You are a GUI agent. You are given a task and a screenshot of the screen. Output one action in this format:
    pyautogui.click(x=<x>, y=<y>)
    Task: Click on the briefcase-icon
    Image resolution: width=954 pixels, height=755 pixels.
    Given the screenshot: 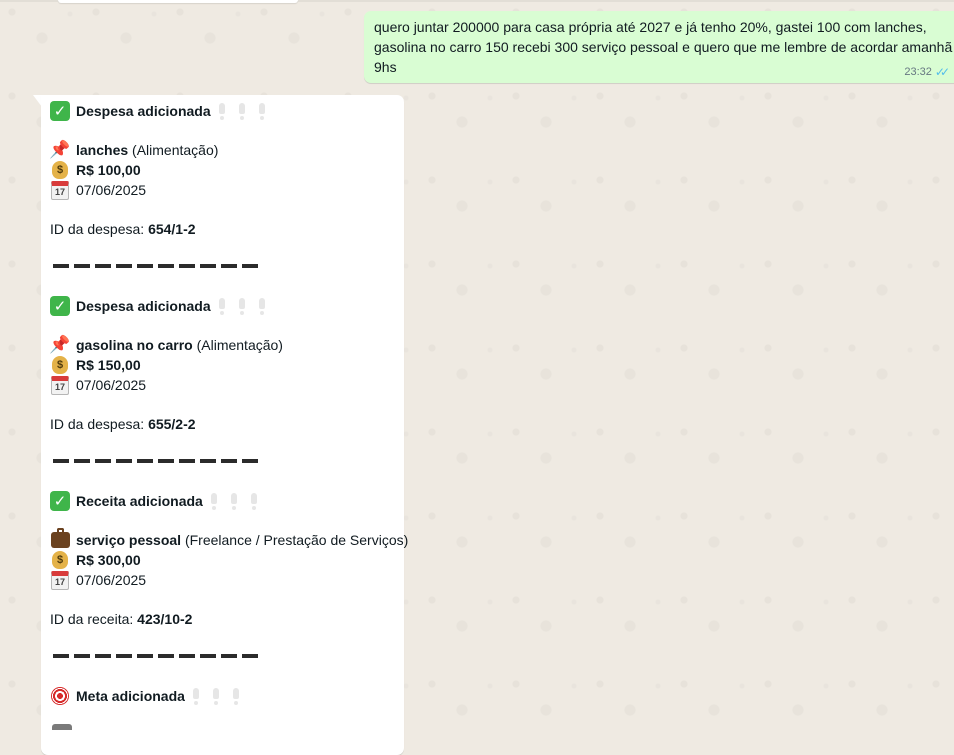 What is the action you would take?
    pyautogui.click(x=60, y=539)
    